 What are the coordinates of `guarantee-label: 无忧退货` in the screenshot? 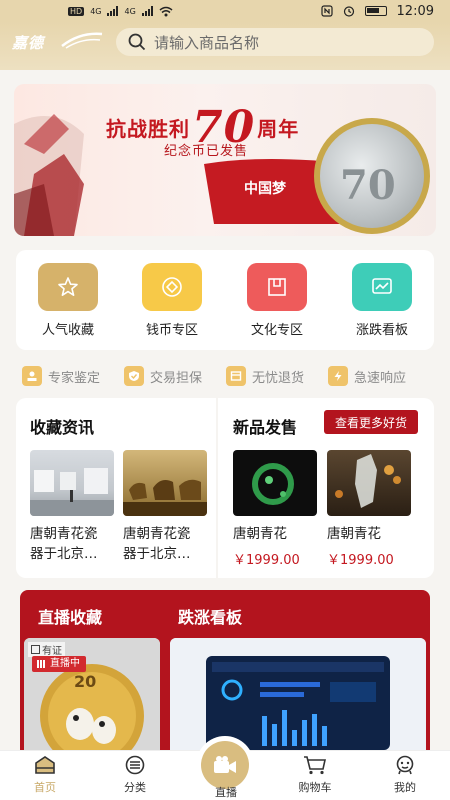 It's located at (278, 378).